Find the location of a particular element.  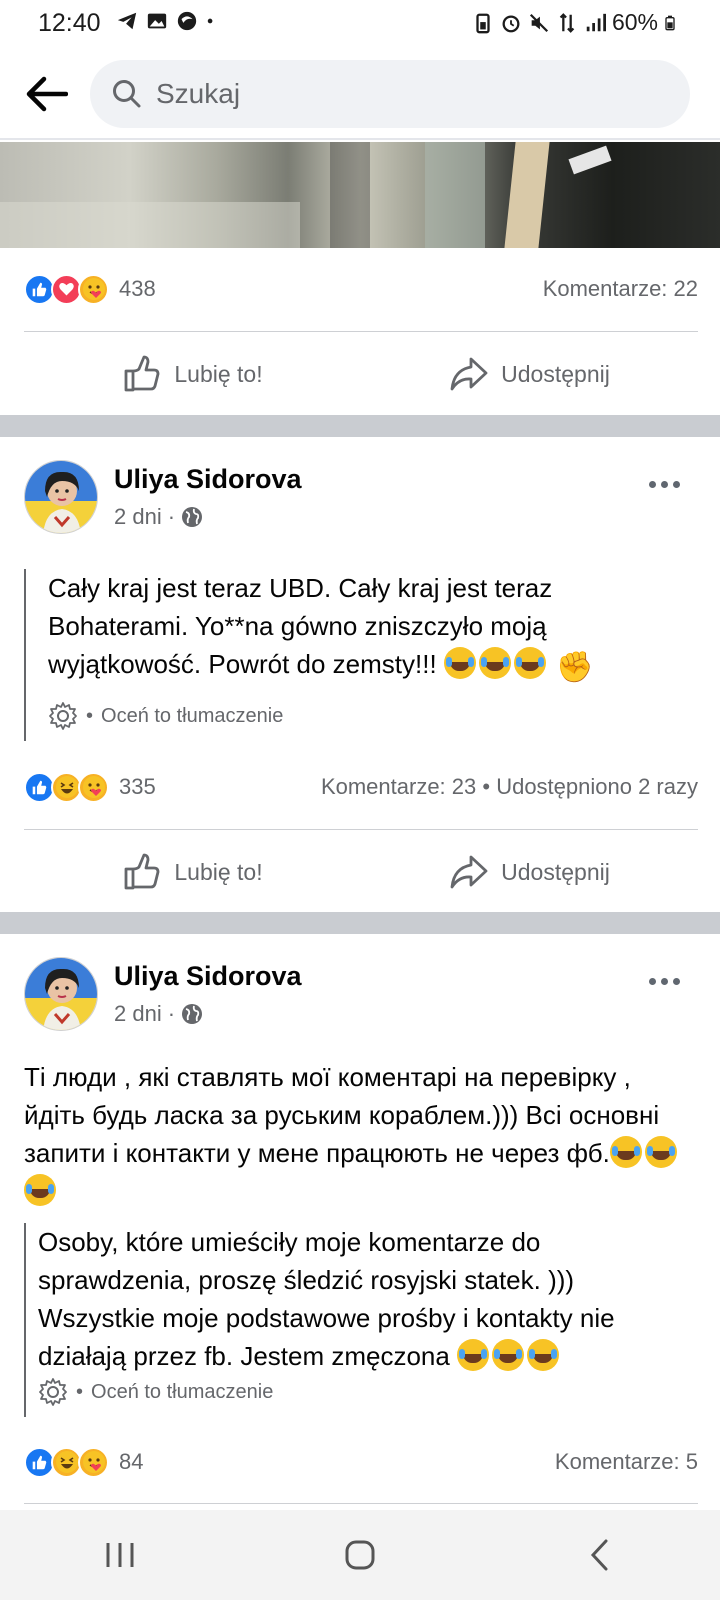

system-navigation-bar is located at coordinates (360, 1555).